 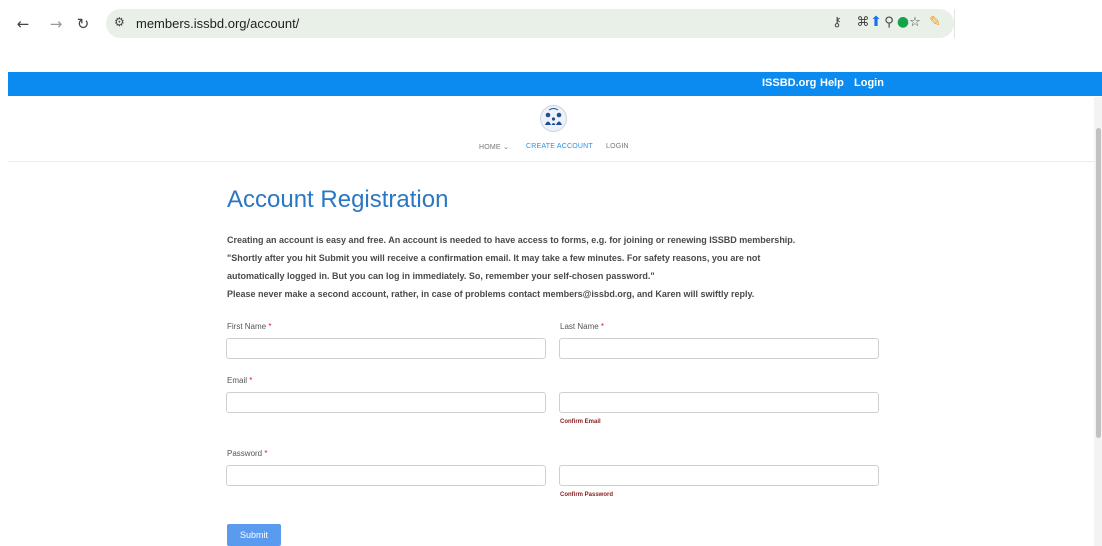 What do you see at coordinates (555, 84) in the screenshot?
I see `site-topbar: ISSBD.org Help Login` at bounding box center [555, 84].